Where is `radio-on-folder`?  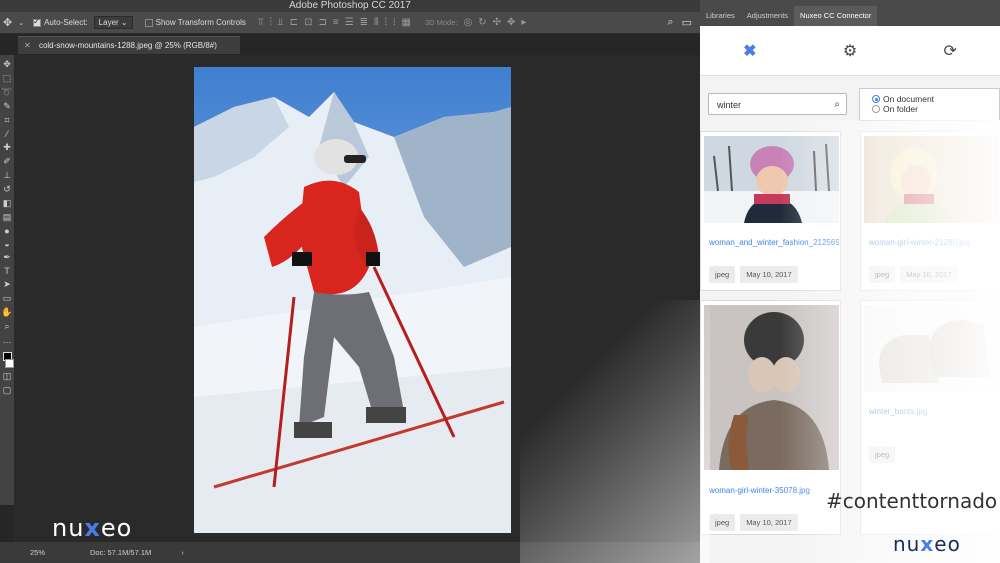
radio-on-folder is located at coordinates (876, 109).